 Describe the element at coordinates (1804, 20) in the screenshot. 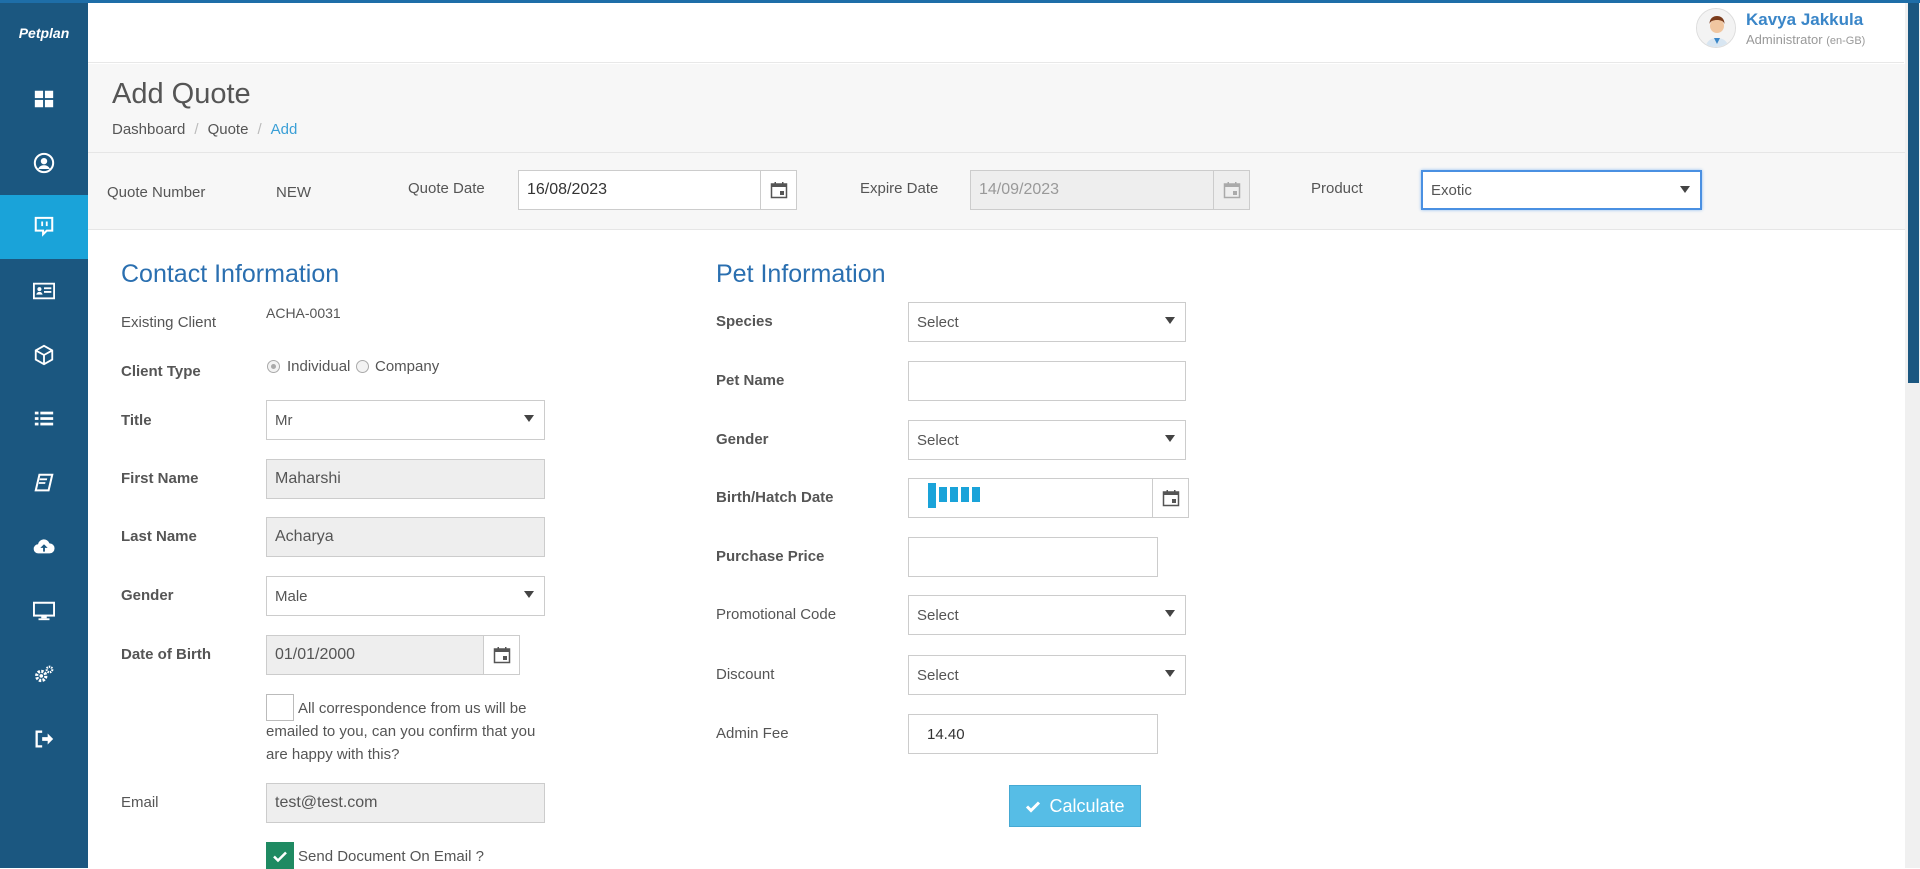

I see `user-name: Kavya Jakkula` at that location.